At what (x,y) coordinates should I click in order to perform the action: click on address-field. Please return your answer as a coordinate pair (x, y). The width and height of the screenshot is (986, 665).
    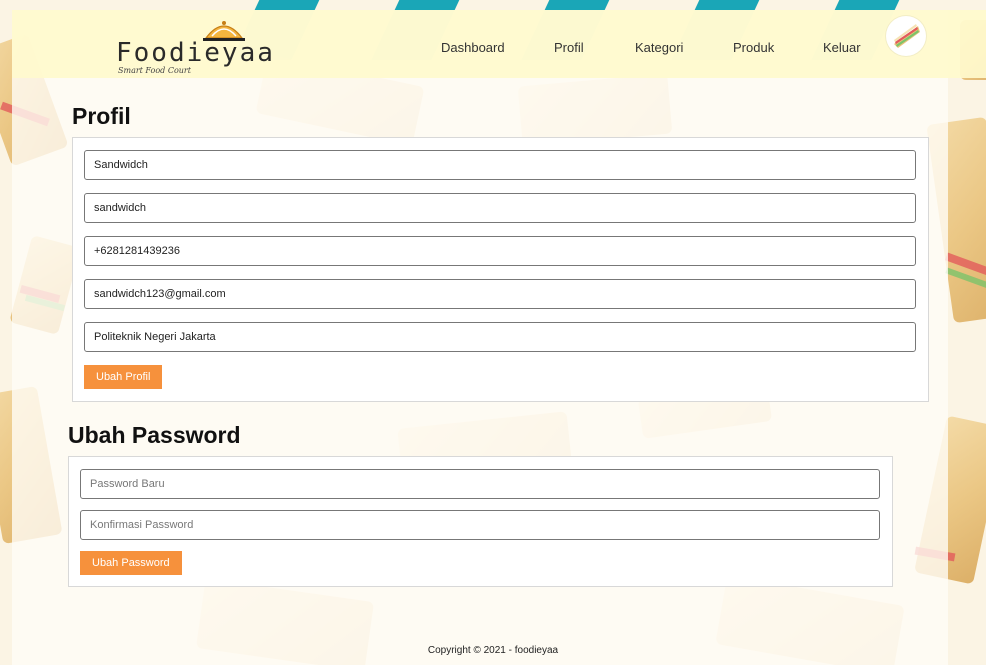
    Looking at the image, I should click on (500, 337).